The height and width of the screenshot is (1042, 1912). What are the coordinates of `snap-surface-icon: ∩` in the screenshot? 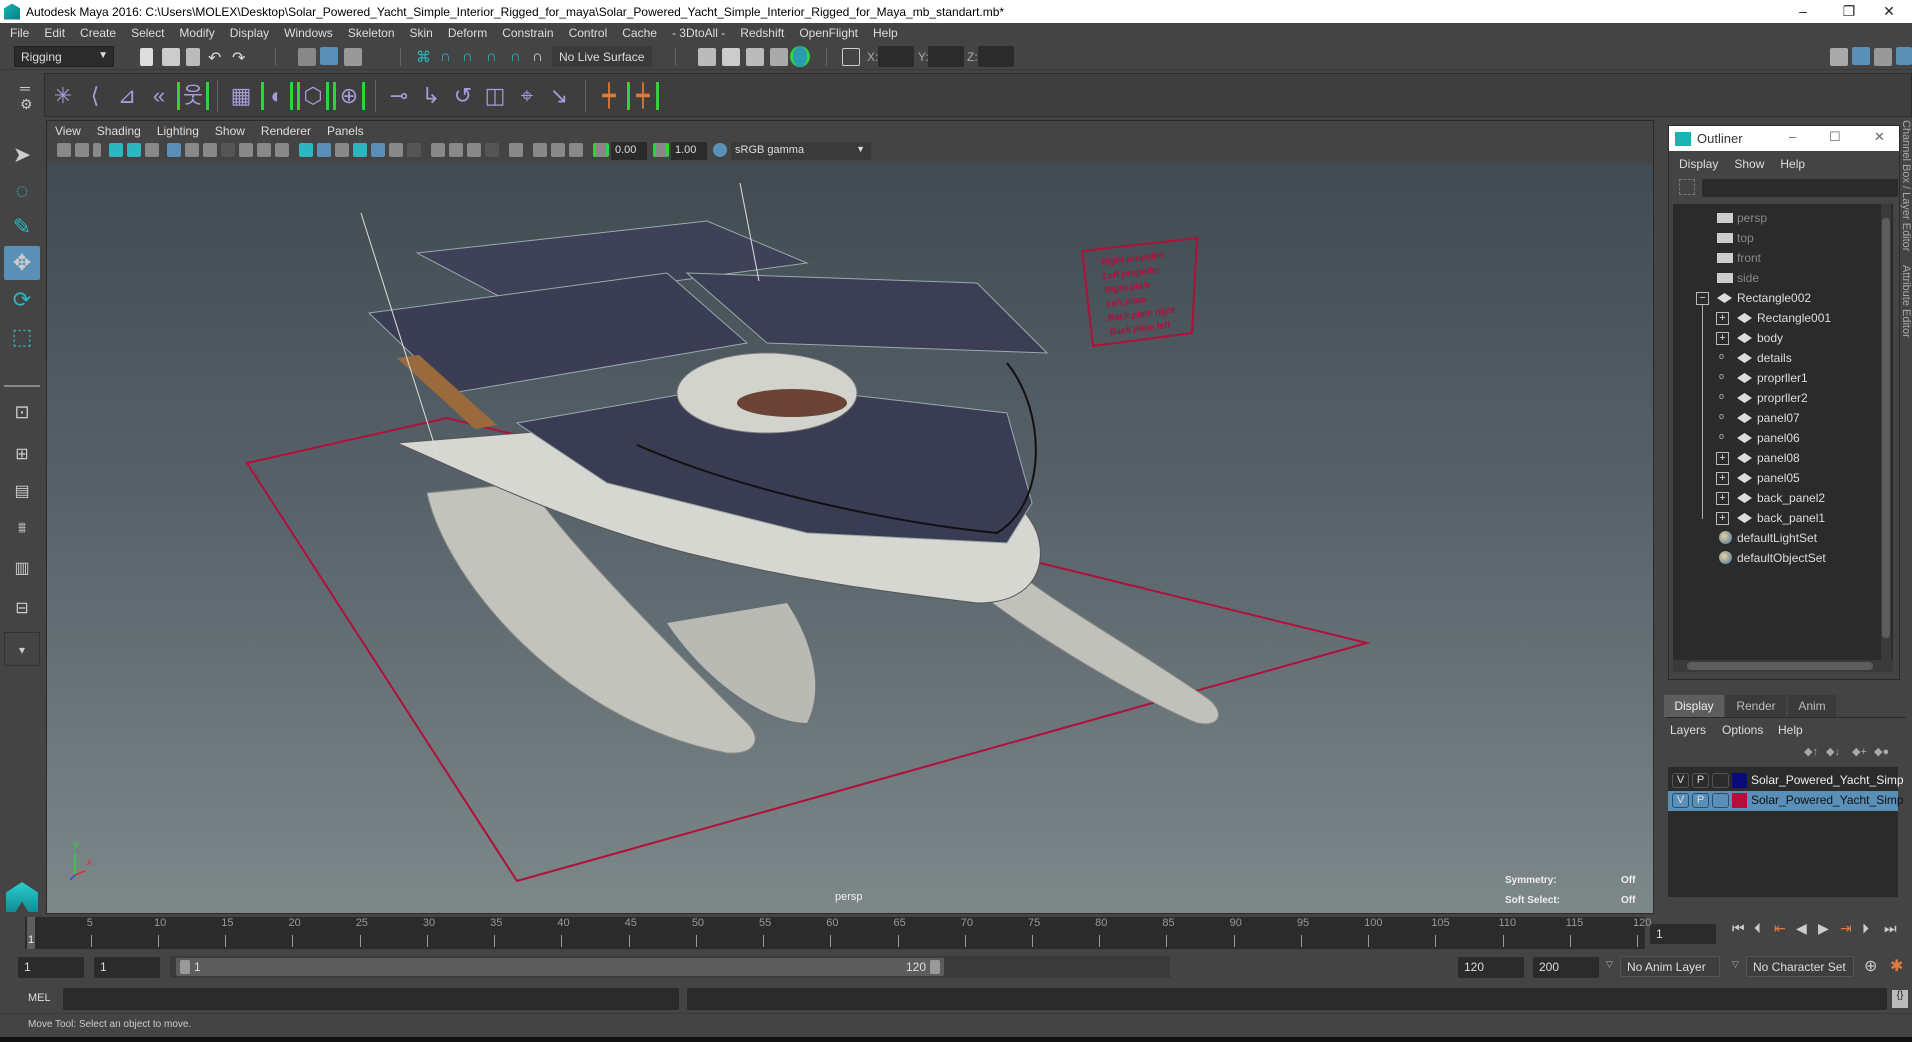 It's located at (519, 57).